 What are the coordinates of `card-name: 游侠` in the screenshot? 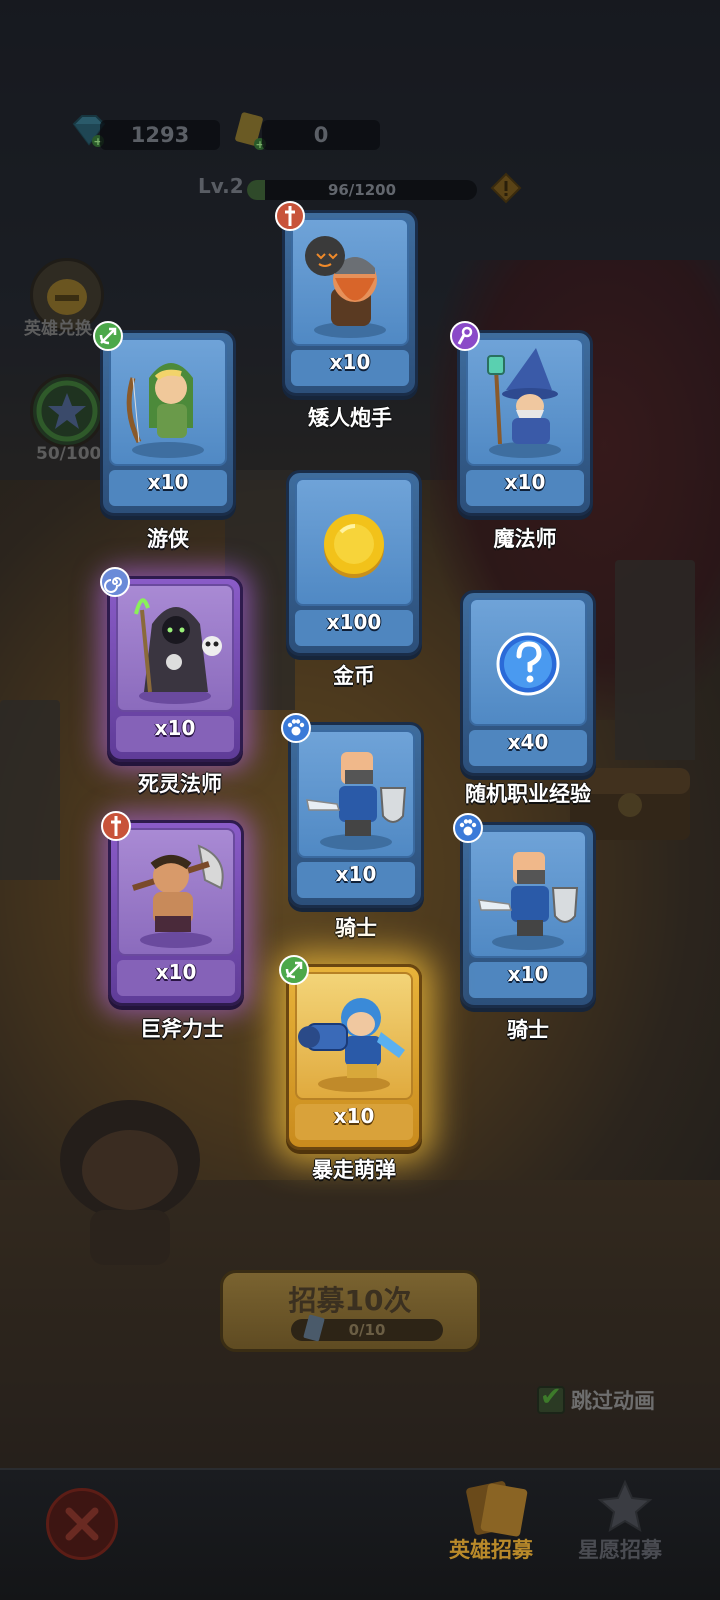 It's located at (168, 539).